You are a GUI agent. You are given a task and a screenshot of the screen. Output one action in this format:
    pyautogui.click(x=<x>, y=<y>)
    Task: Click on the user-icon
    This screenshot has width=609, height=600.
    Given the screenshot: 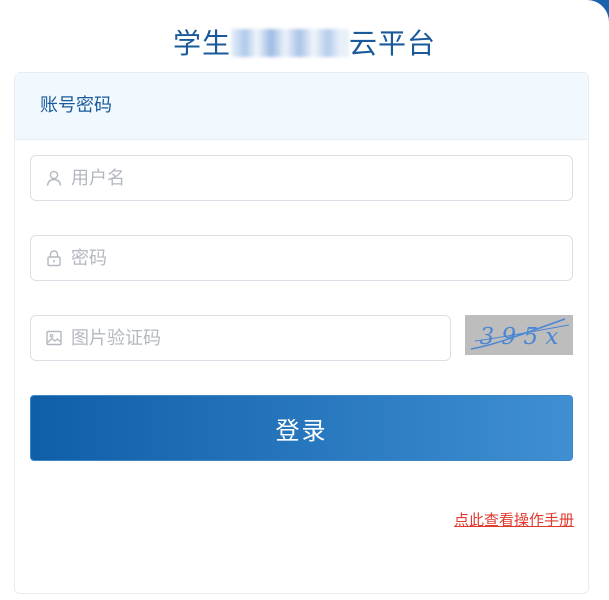 What is the action you would take?
    pyautogui.click(x=54, y=178)
    